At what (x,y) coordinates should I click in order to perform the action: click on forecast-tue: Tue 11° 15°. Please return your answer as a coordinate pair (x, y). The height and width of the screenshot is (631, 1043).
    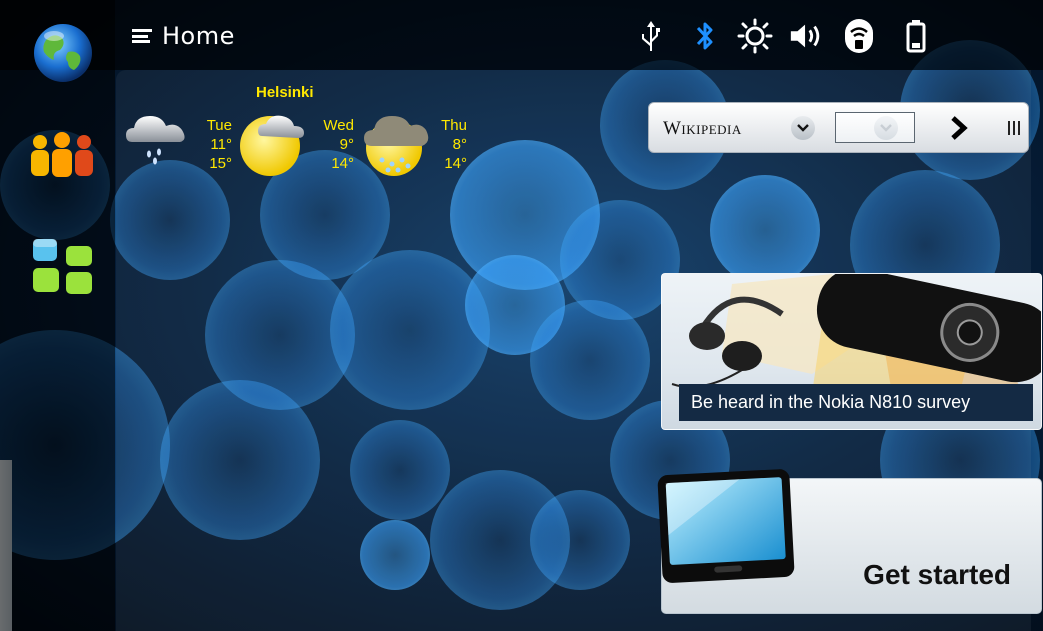
    Looking at the image, I should click on (214, 144).